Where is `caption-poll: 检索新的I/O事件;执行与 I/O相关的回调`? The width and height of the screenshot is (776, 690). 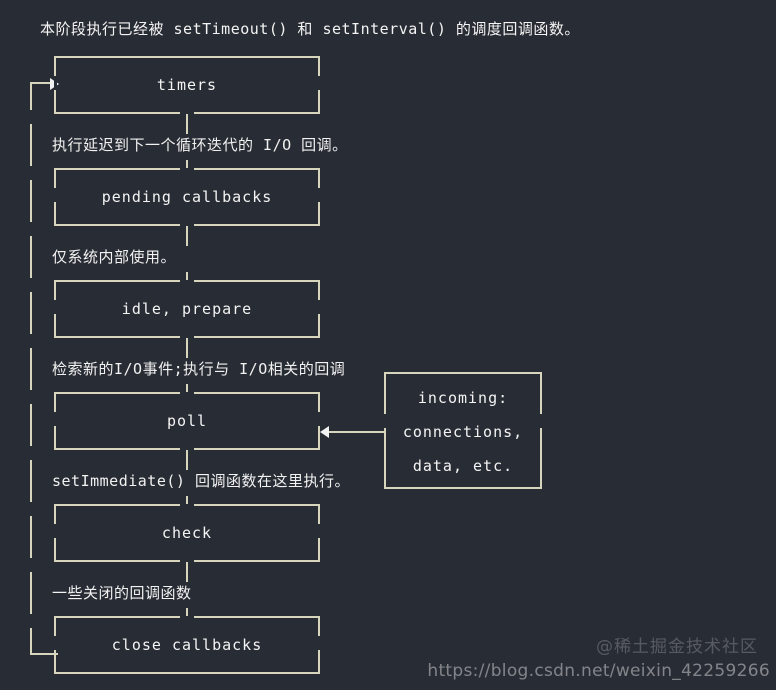 caption-poll: 检索新的I/O事件;执行与 I/O相关的回调 is located at coordinates (199, 369).